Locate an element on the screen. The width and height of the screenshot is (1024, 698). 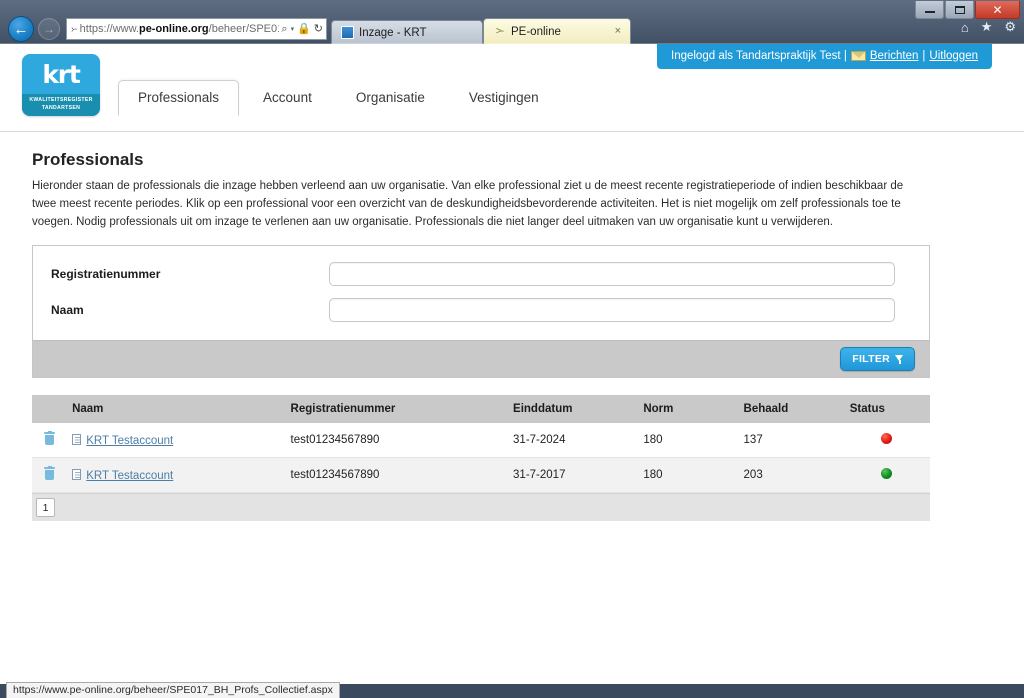
mail-icon is located at coordinates (858, 56).